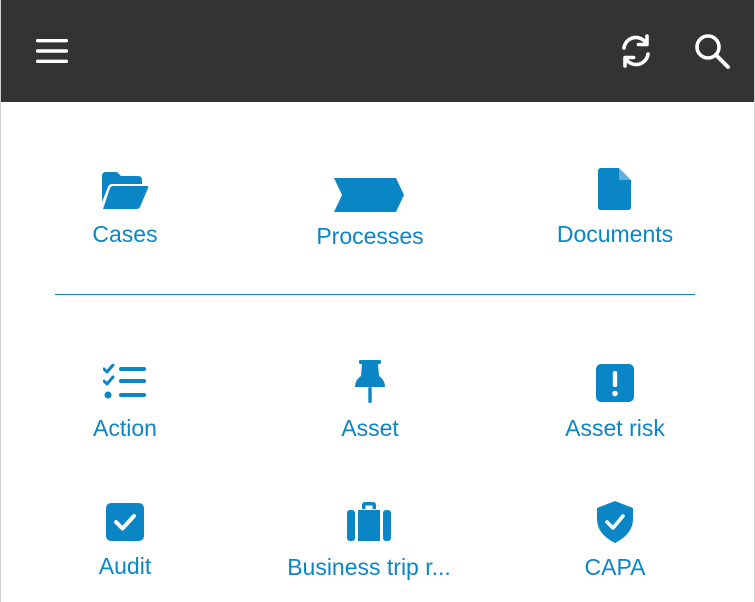 The image size is (755, 602). I want to click on suitcase-icon, so click(369, 521).